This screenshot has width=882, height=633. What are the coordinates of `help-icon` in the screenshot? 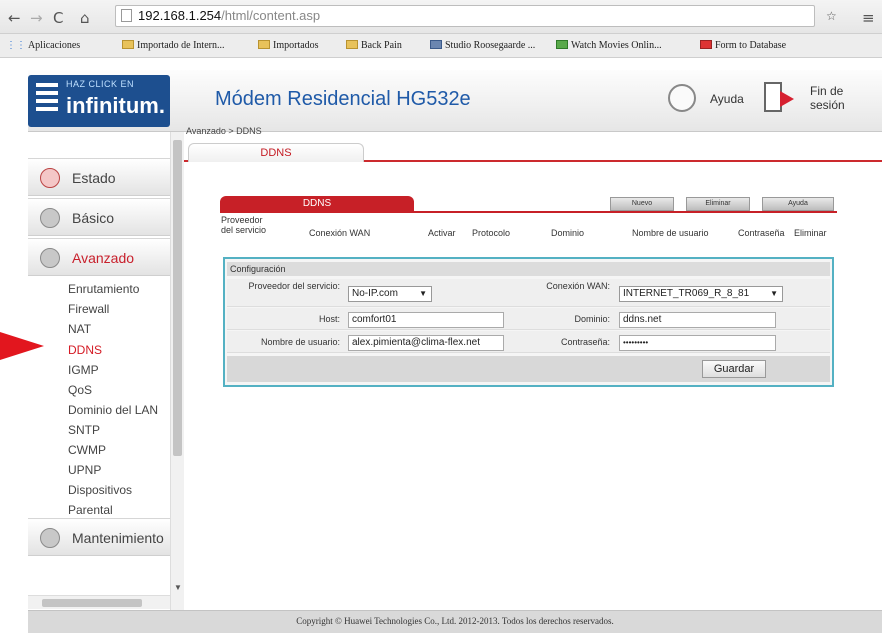 It's located at (682, 98).